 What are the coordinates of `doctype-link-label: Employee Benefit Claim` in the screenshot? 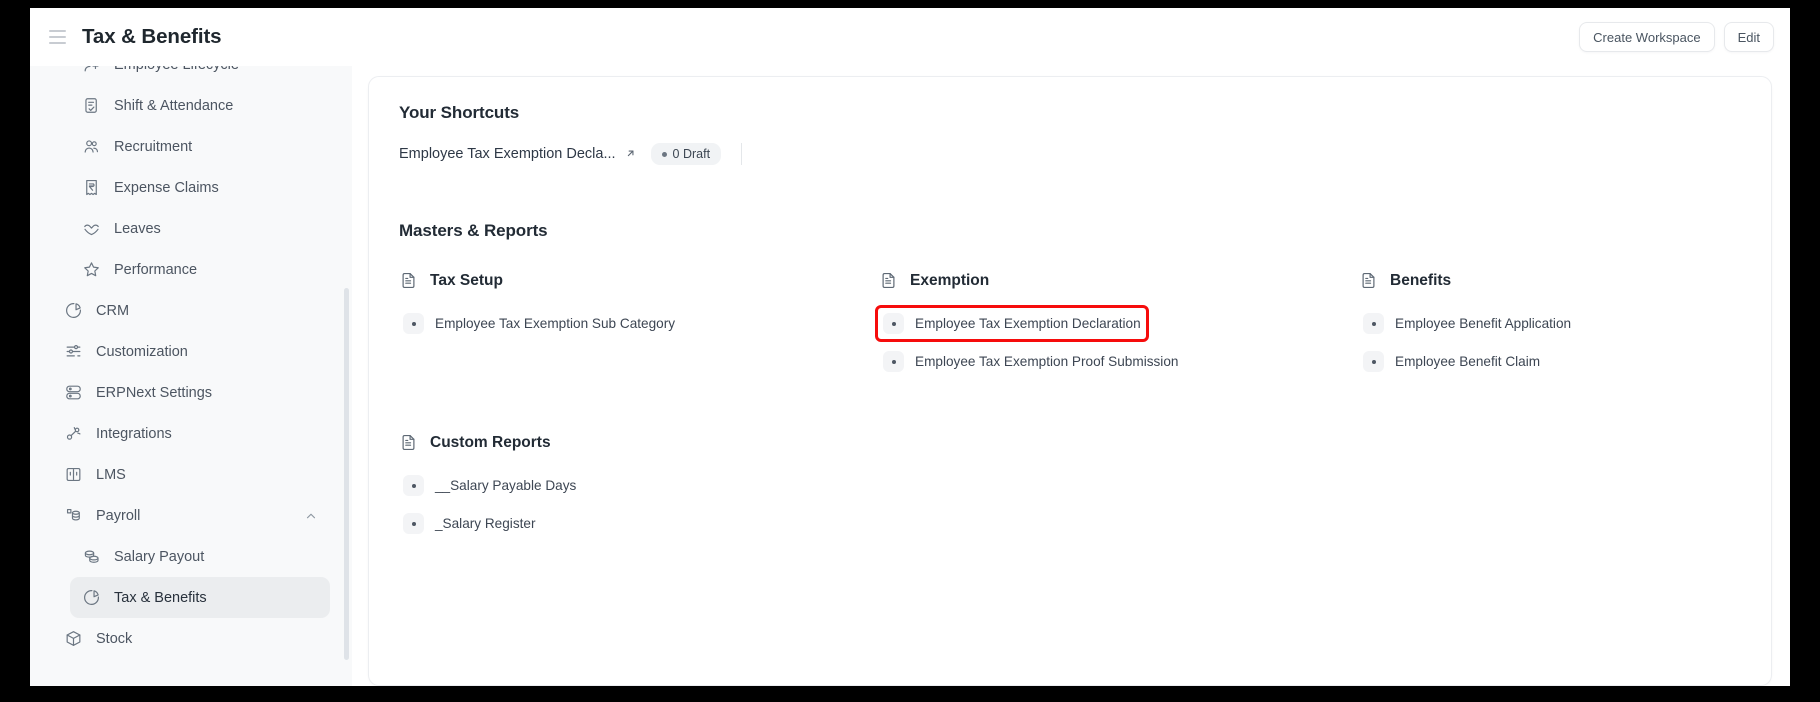 It's located at (1468, 361).